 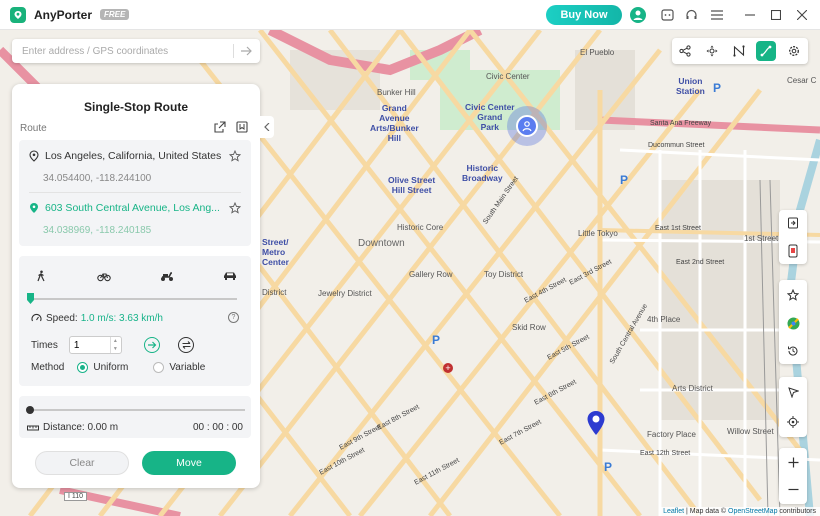 I want to click on bookmark-icon, so click(x=242, y=127).